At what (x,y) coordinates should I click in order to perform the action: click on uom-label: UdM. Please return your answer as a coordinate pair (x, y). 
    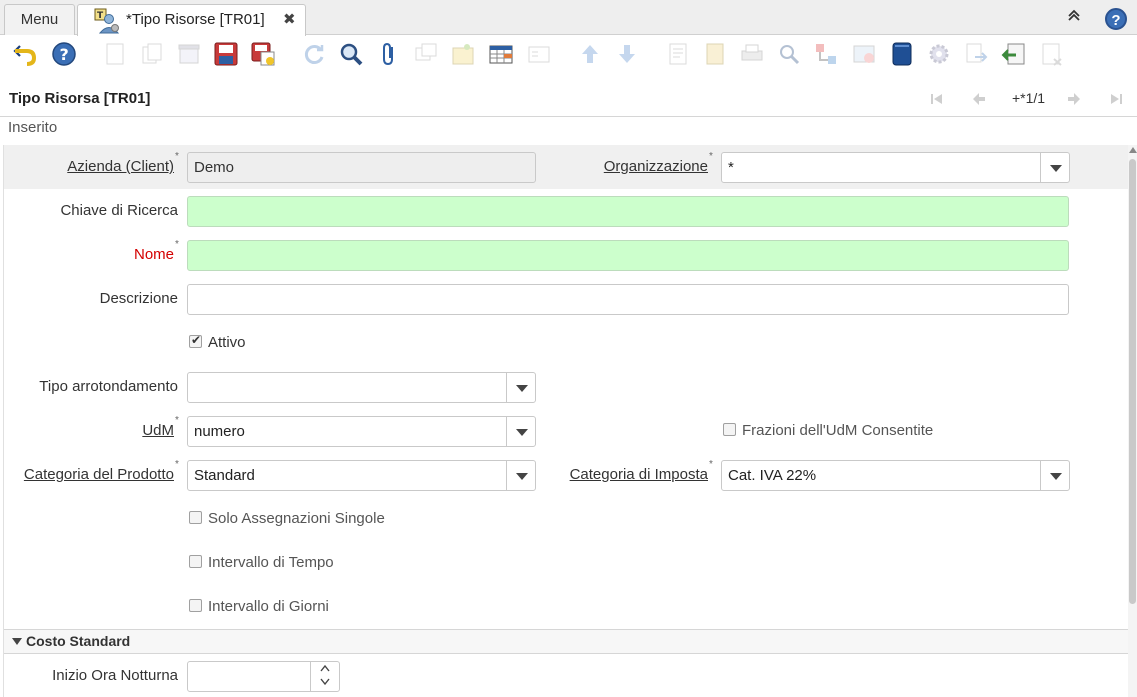
    Looking at the image, I should click on (158, 430).